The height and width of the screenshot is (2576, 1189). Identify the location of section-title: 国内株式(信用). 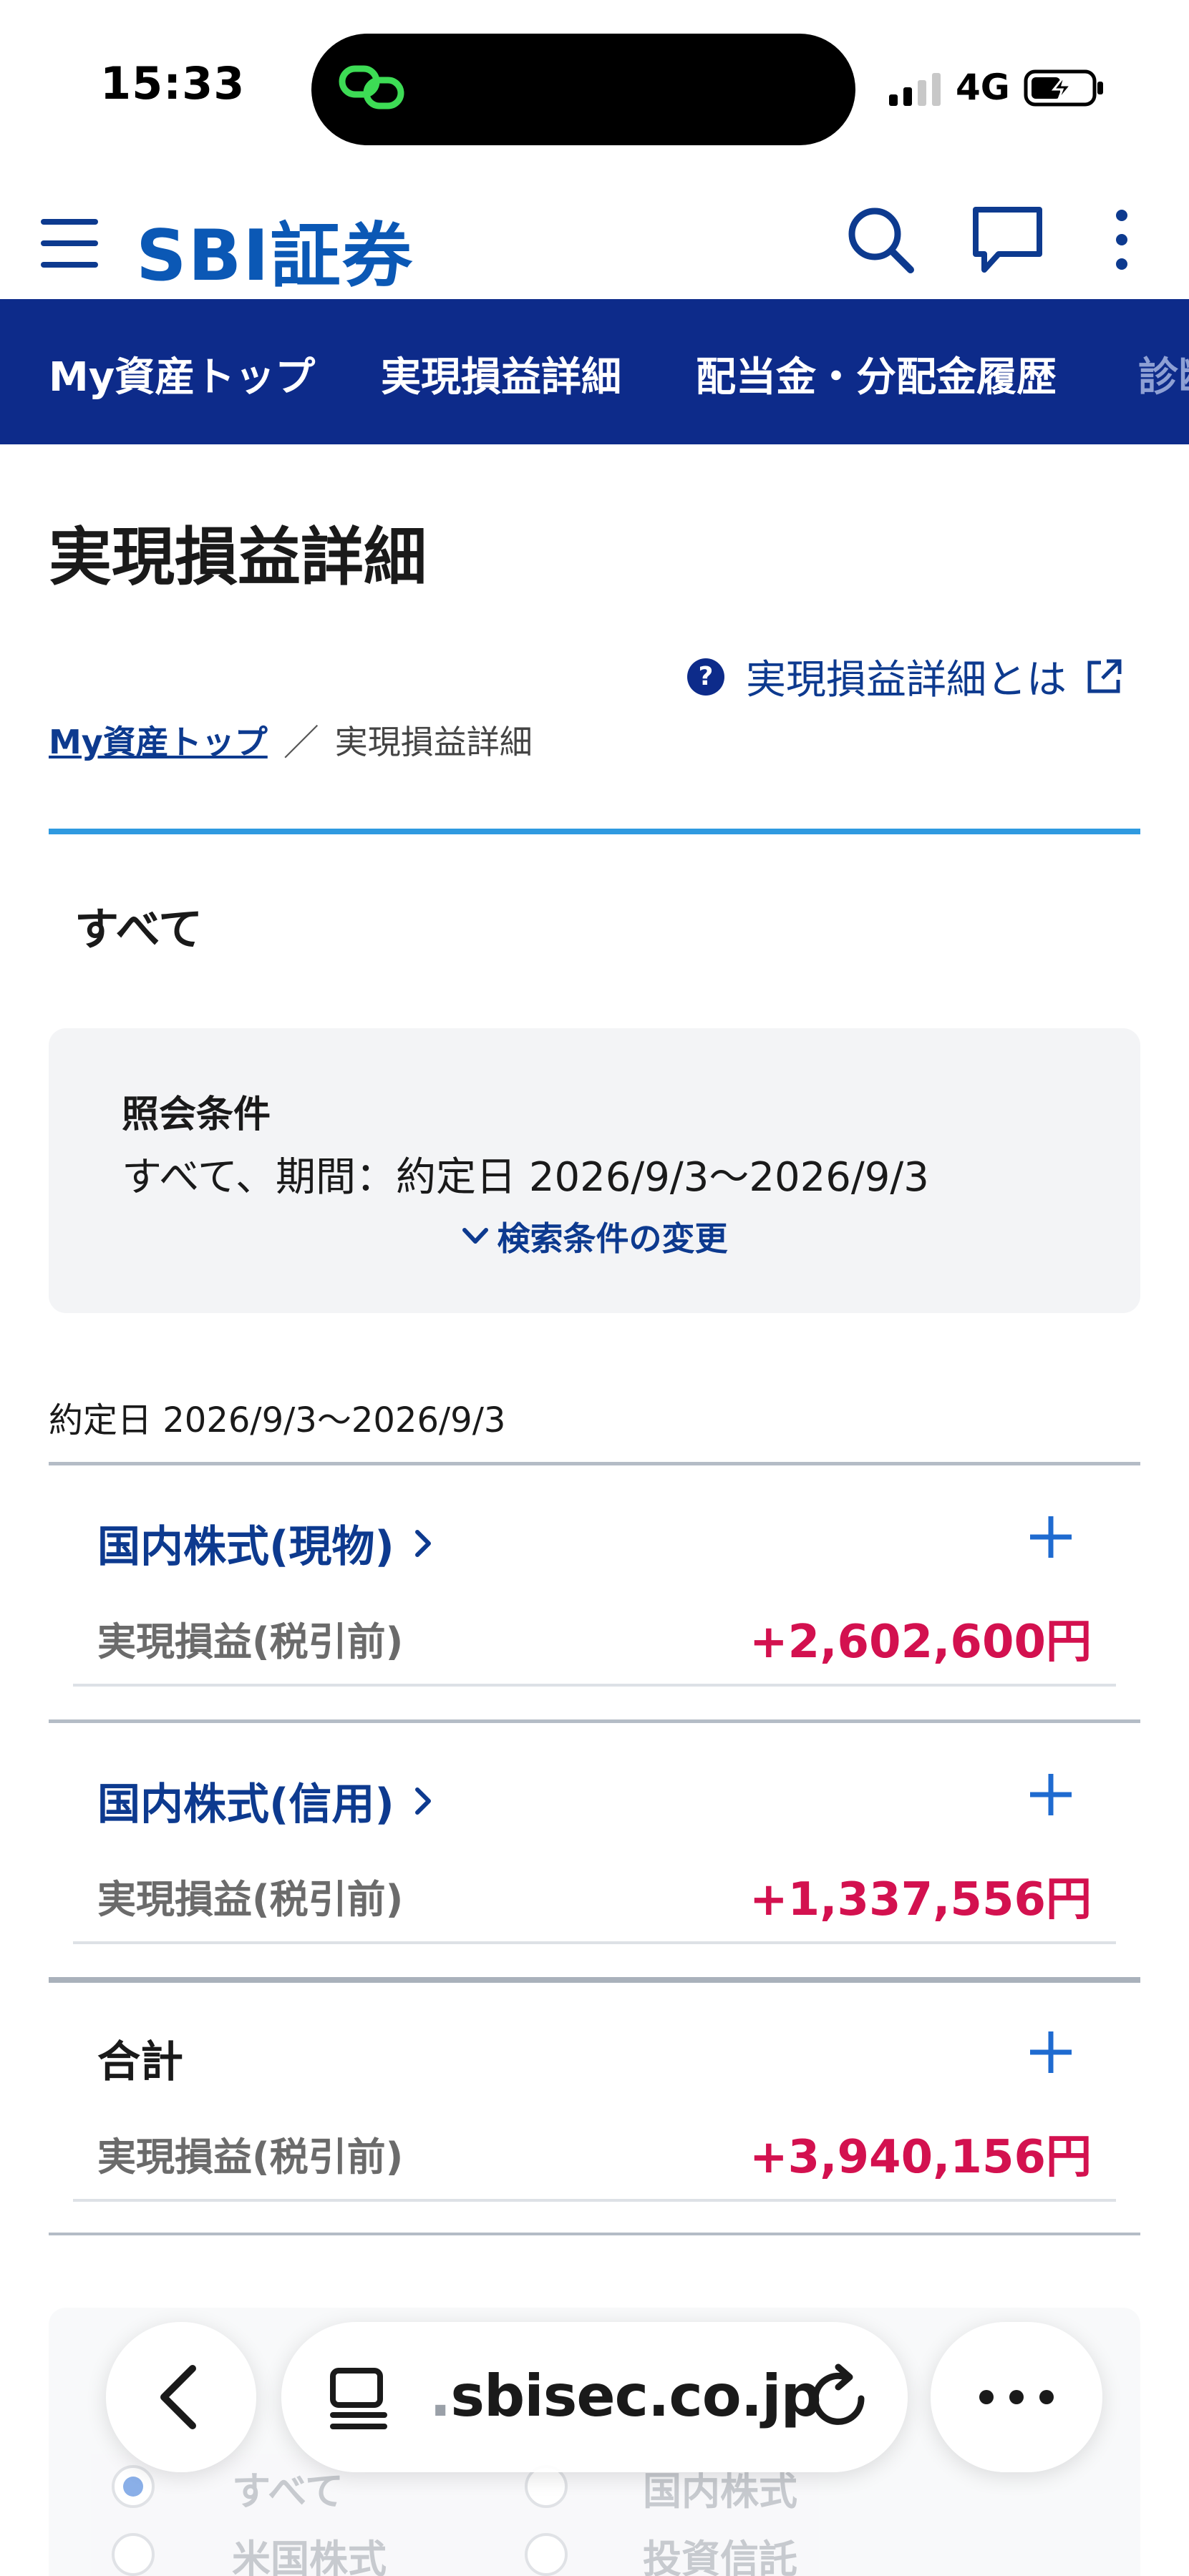
(245, 1805).